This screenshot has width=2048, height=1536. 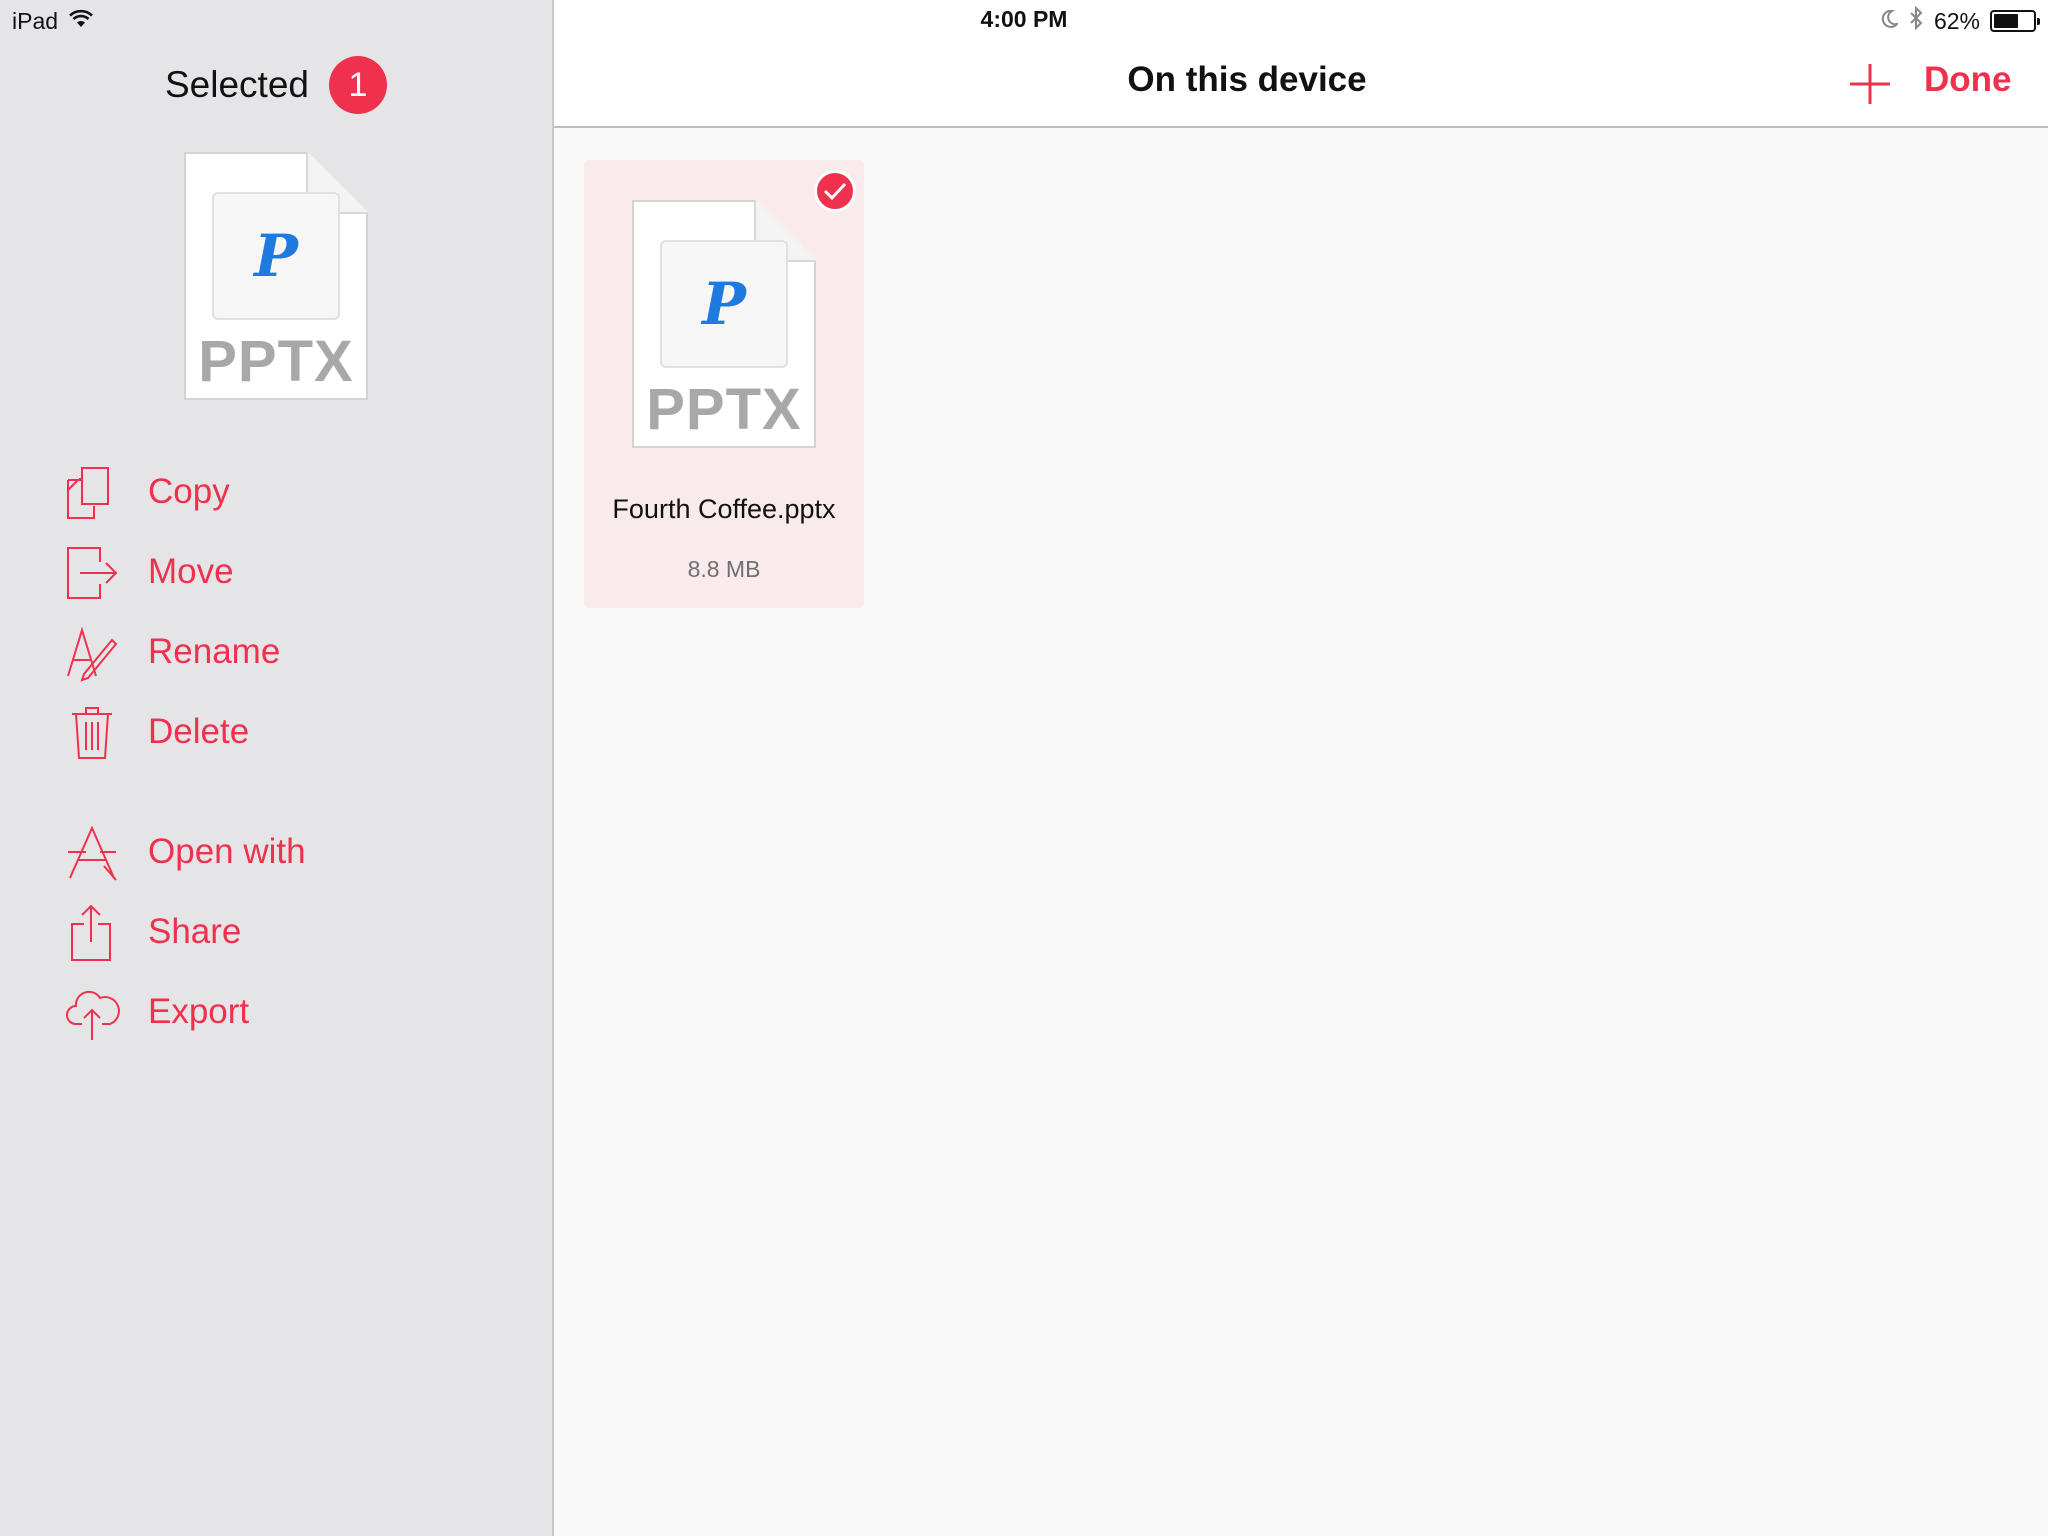 What do you see at coordinates (227, 851) in the screenshot?
I see `open-with-label: Open with` at bounding box center [227, 851].